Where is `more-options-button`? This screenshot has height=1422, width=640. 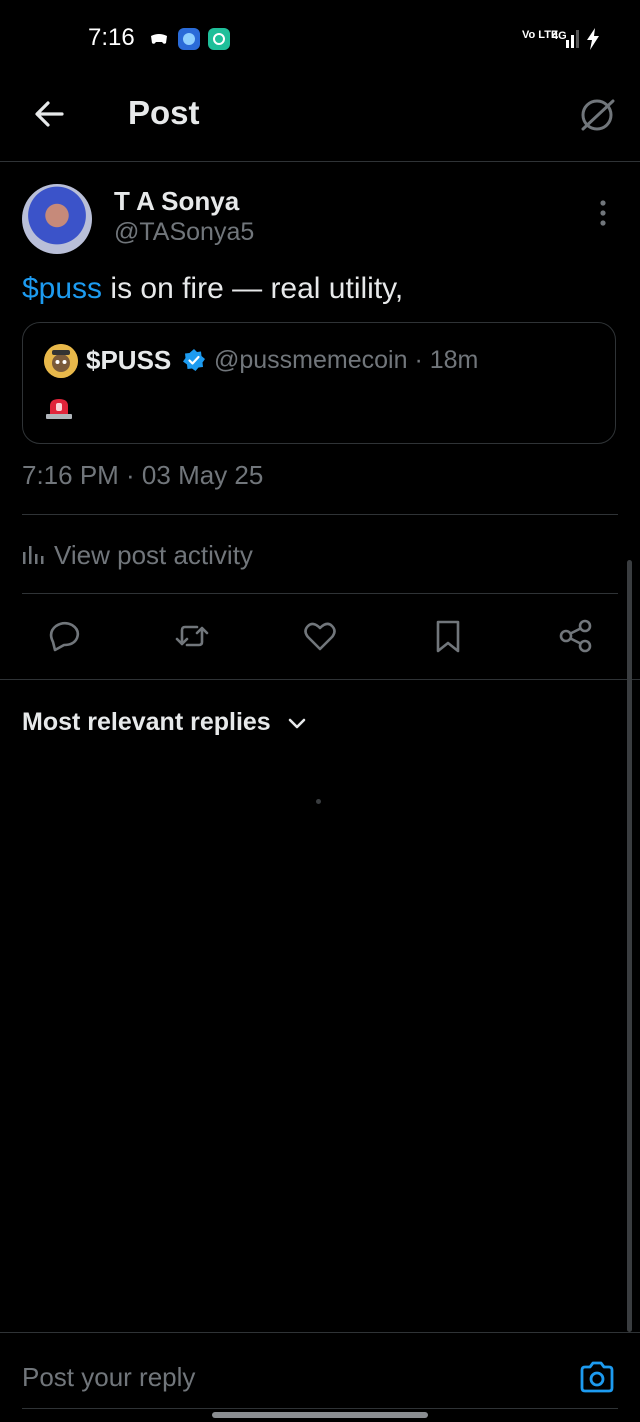 more-options-button is located at coordinates (603, 213).